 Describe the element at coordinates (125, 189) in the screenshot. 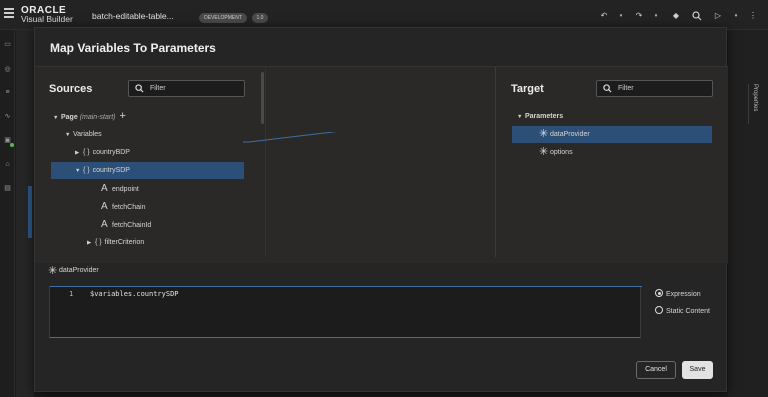

I see `node-label: endpoint` at that location.